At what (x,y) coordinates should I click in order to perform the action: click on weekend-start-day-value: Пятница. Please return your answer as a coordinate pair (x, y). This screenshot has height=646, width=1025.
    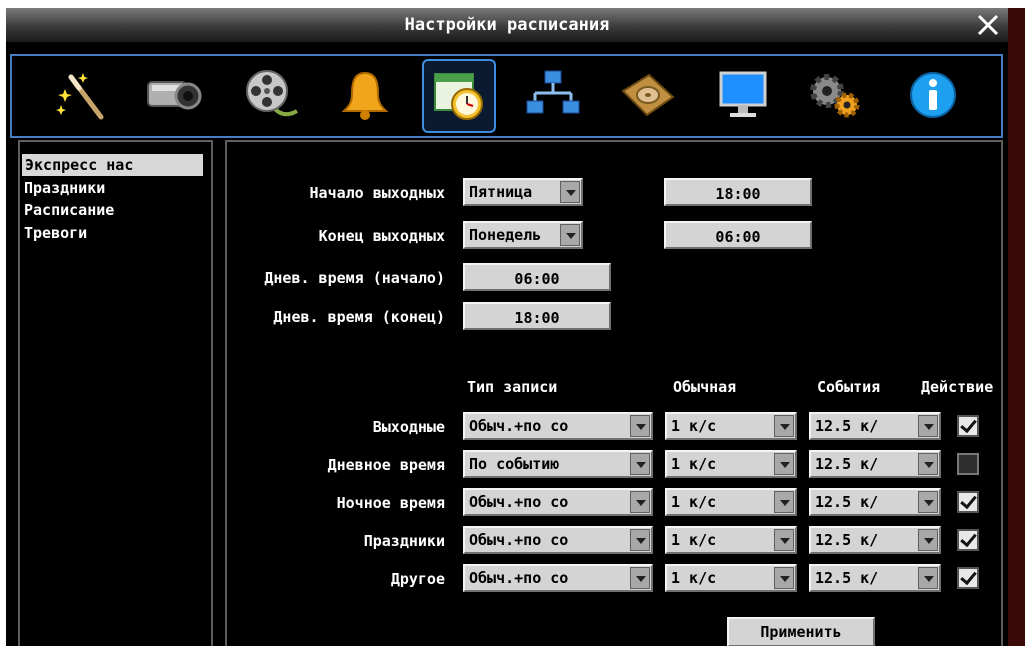
    Looking at the image, I should click on (501, 192).